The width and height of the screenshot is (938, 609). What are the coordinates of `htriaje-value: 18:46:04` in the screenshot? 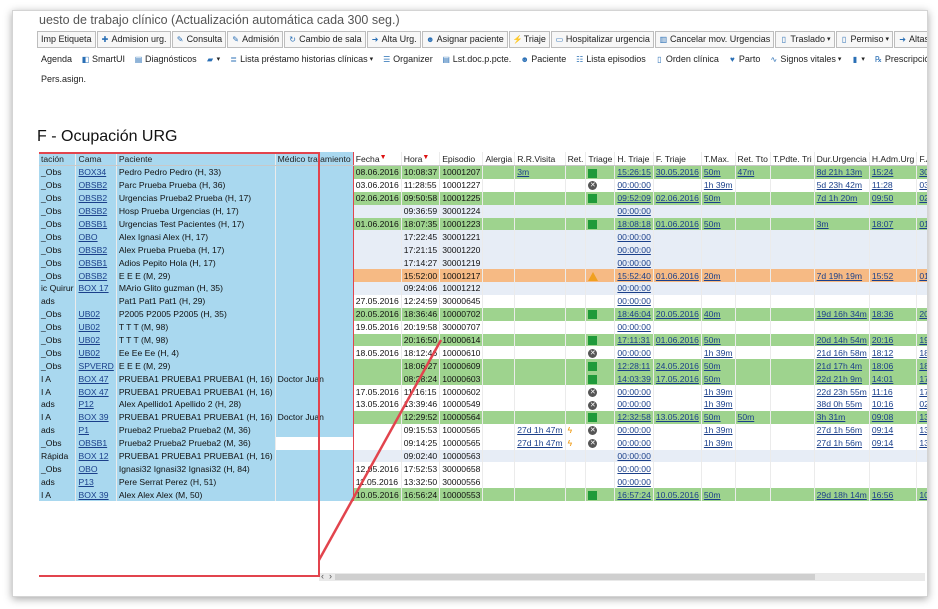 It's located at (633, 314).